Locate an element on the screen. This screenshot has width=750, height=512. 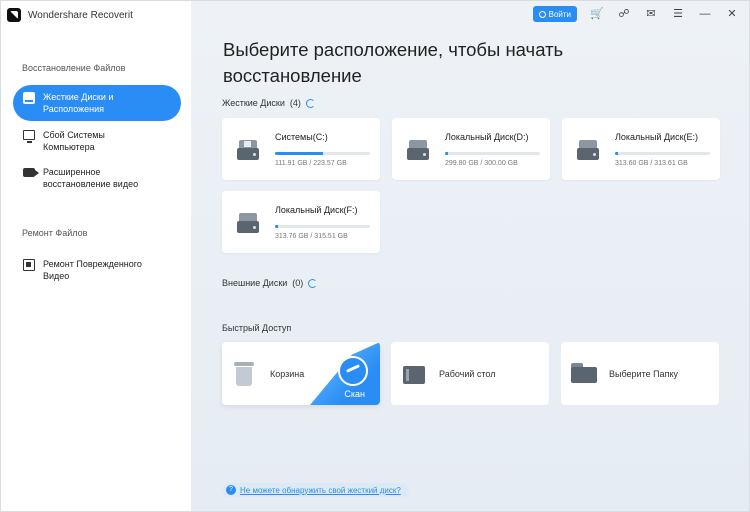
desktop-icon is located at coordinates (414, 374).